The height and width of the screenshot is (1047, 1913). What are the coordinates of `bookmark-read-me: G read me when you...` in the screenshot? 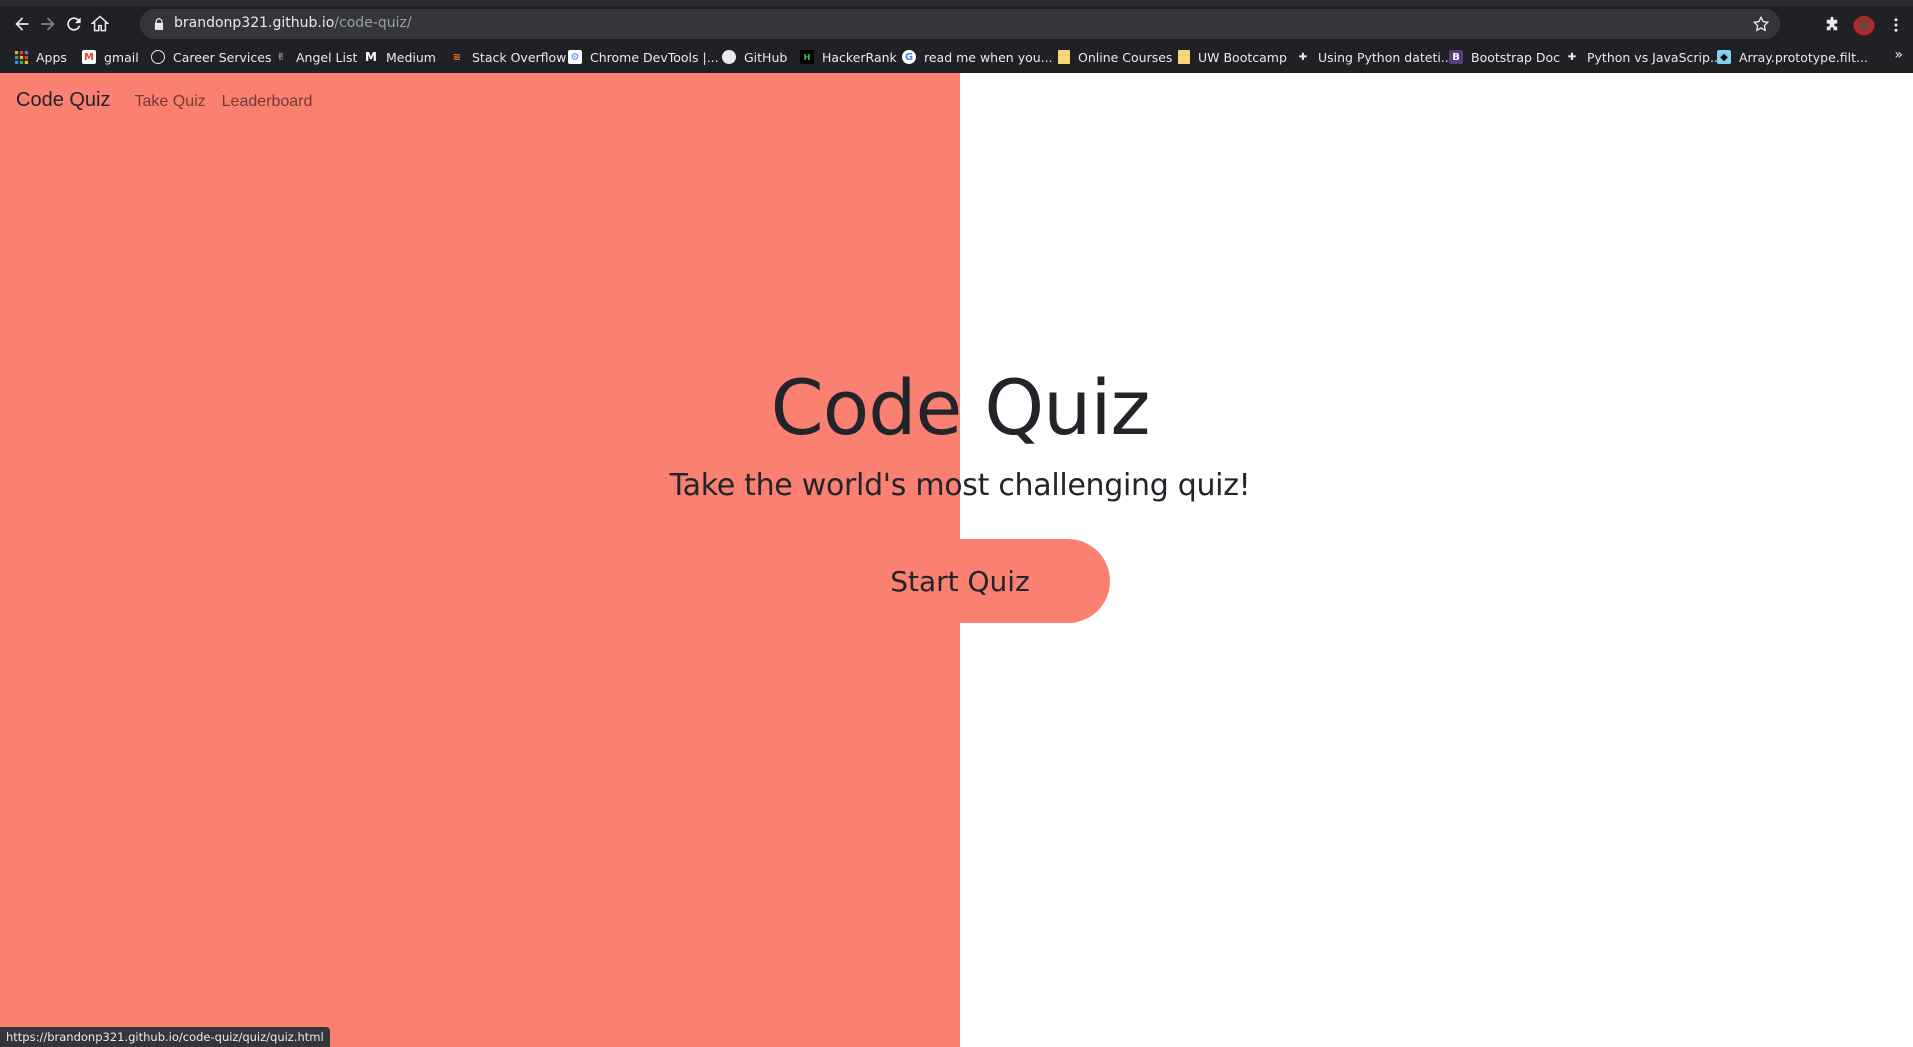 It's located at (977, 57).